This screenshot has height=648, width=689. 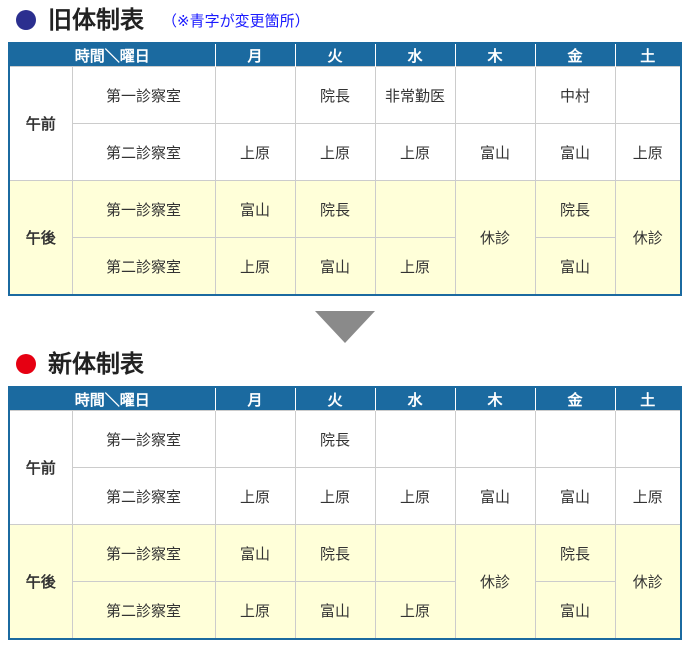 I want to click on old-schedule-title: 旧体制表, so click(x=96, y=20).